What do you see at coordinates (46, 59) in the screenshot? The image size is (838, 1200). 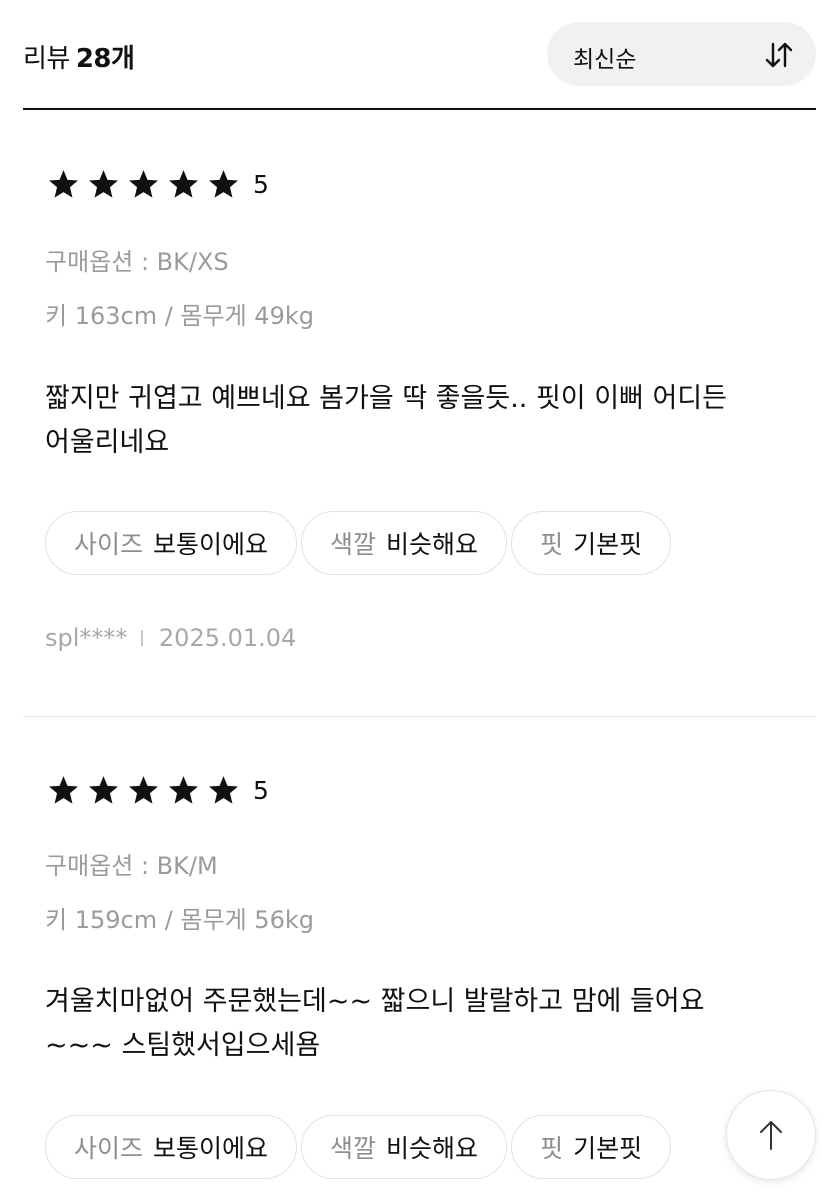 I see `review-title-label: 리뷰` at bounding box center [46, 59].